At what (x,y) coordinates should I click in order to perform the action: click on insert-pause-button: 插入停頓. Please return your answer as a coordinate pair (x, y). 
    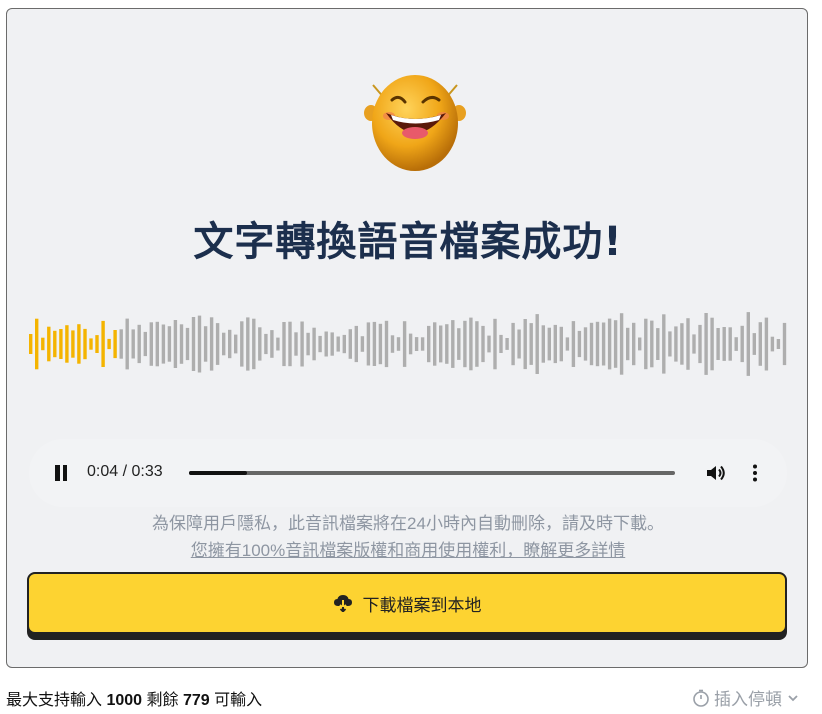
    Looking at the image, I should click on (746, 697).